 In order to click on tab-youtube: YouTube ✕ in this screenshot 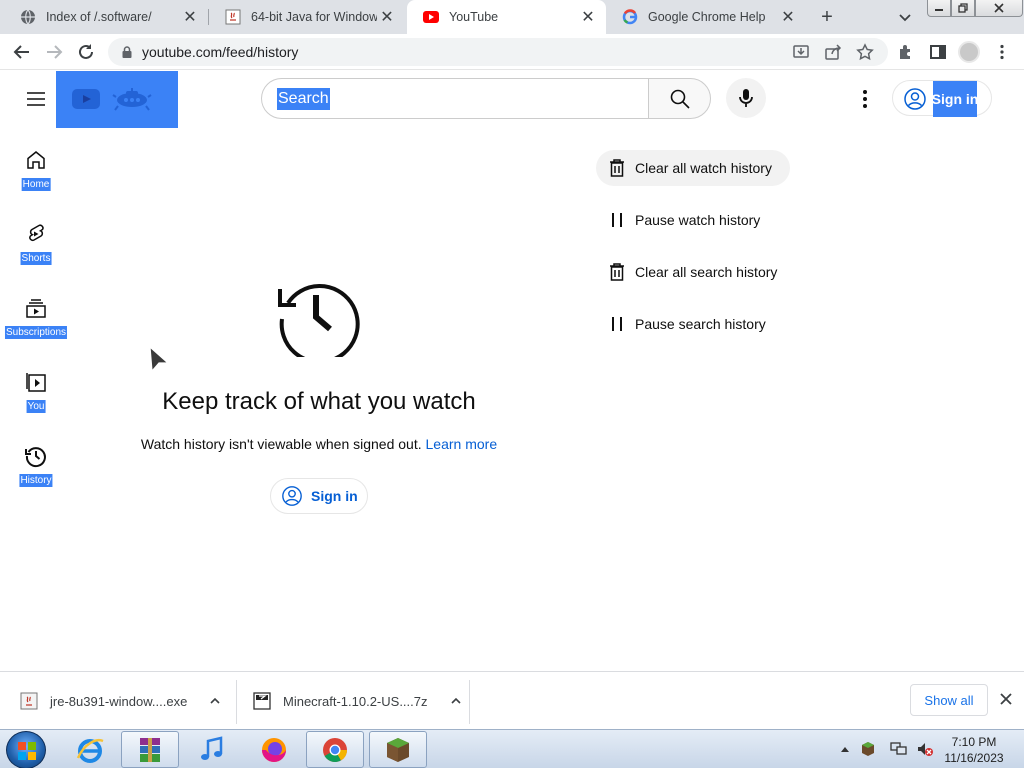, I will do `click(506, 17)`.